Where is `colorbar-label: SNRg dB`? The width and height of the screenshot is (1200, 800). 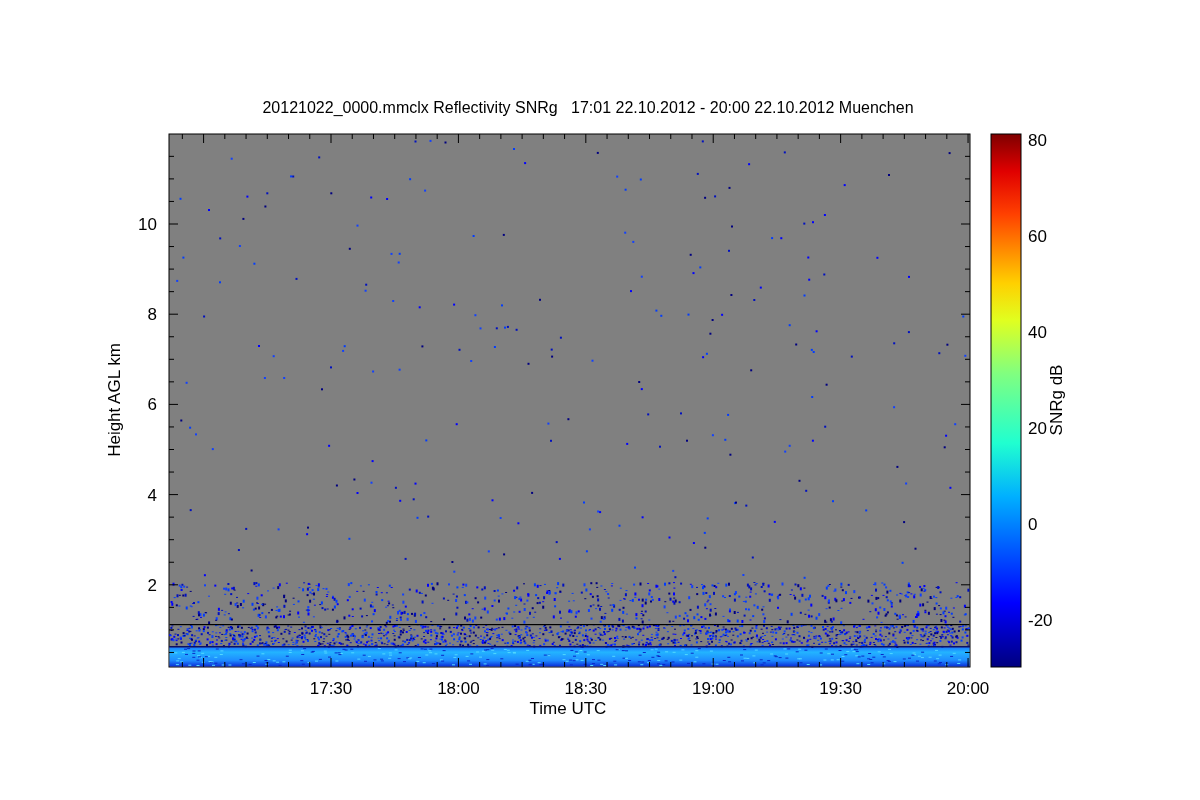
colorbar-label: SNRg dB is located at coordinates (1056, 400).